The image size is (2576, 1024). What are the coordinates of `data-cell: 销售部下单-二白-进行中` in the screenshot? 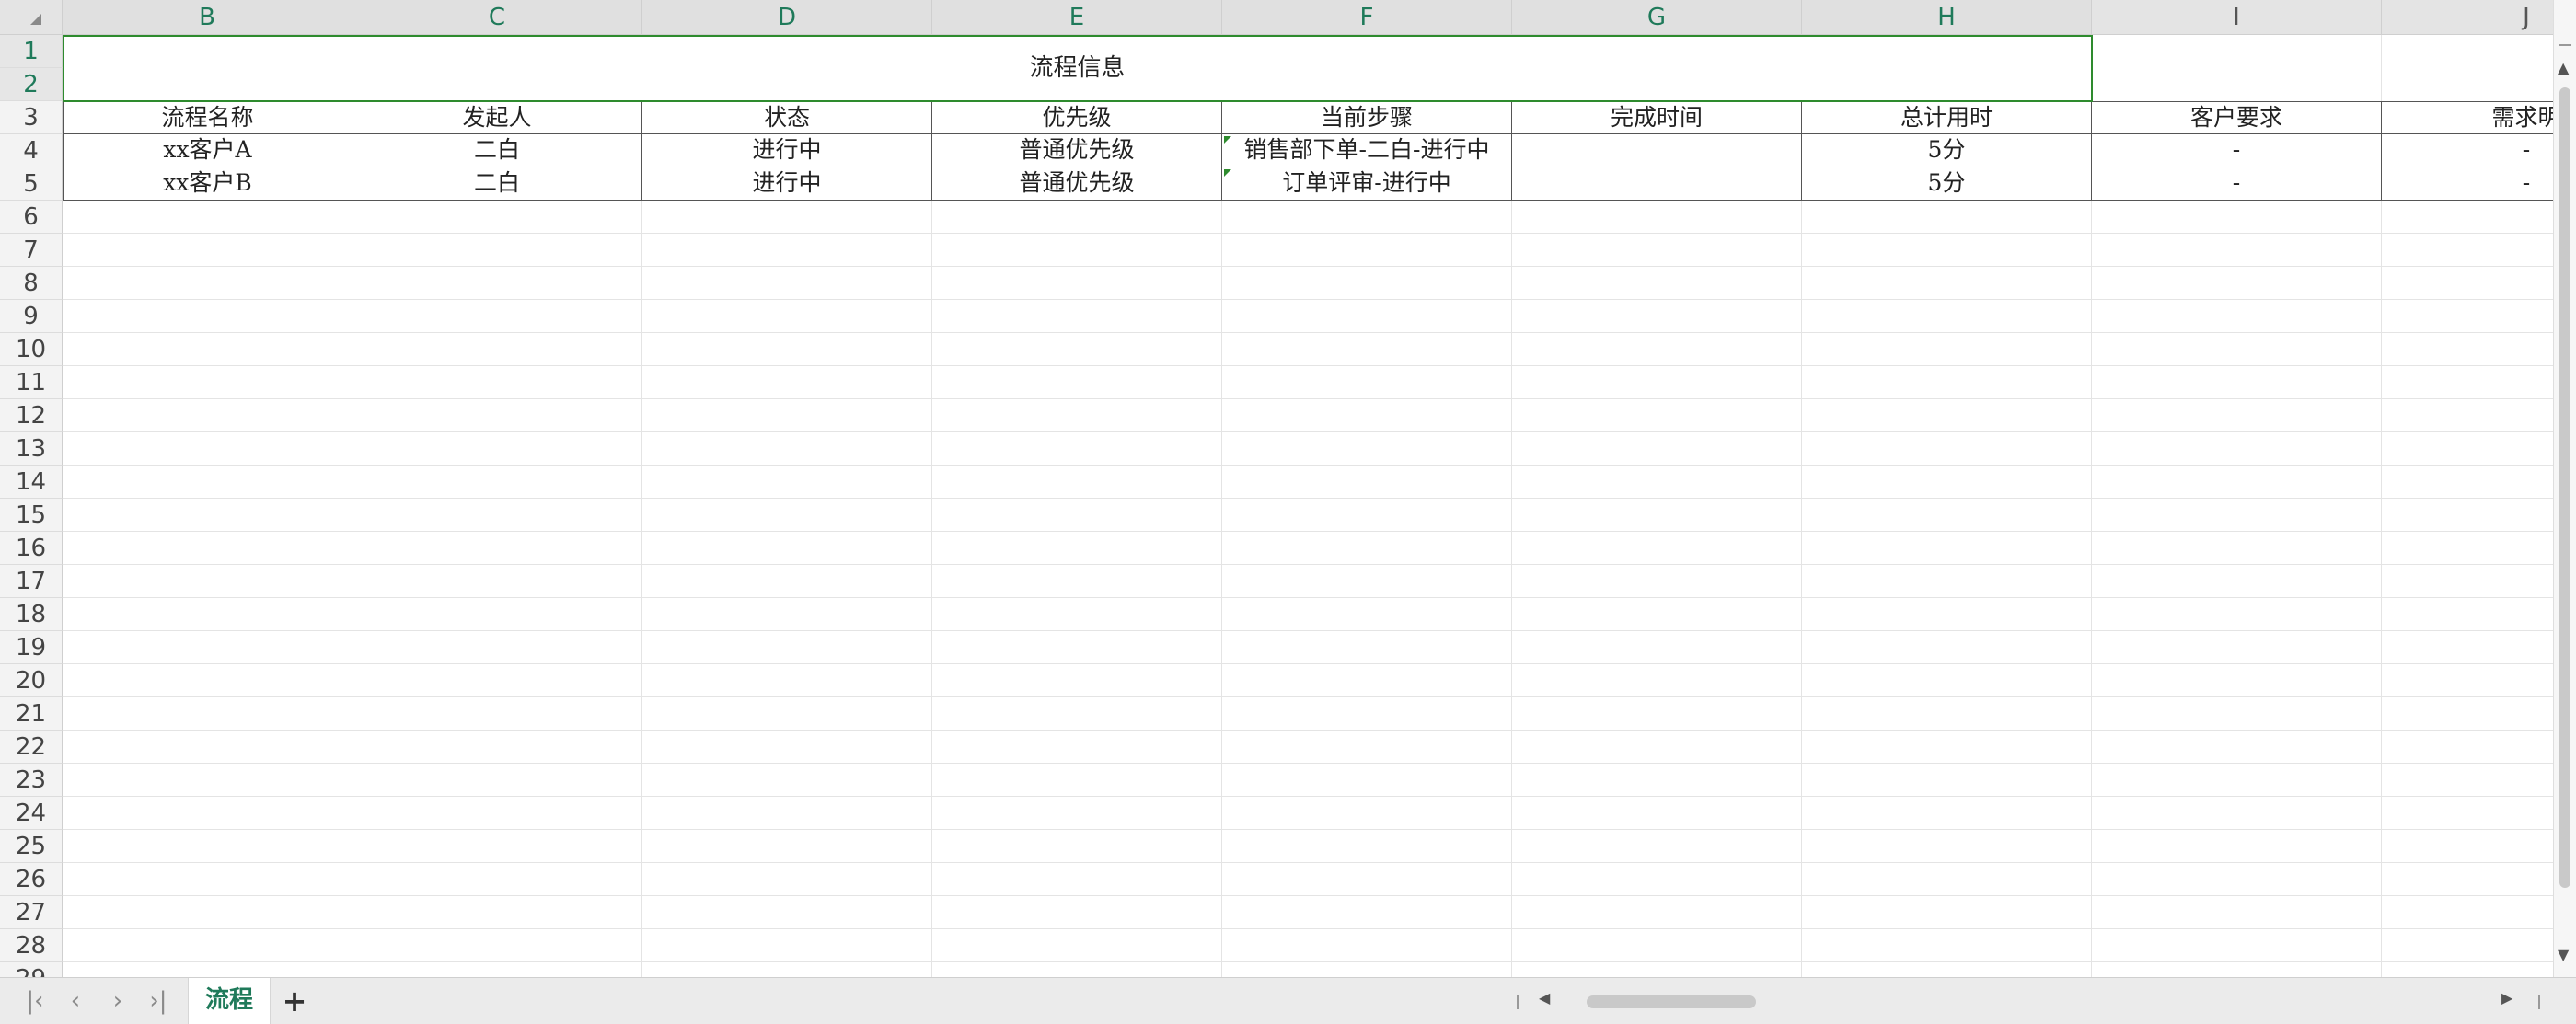 It's located at (1367, 150).